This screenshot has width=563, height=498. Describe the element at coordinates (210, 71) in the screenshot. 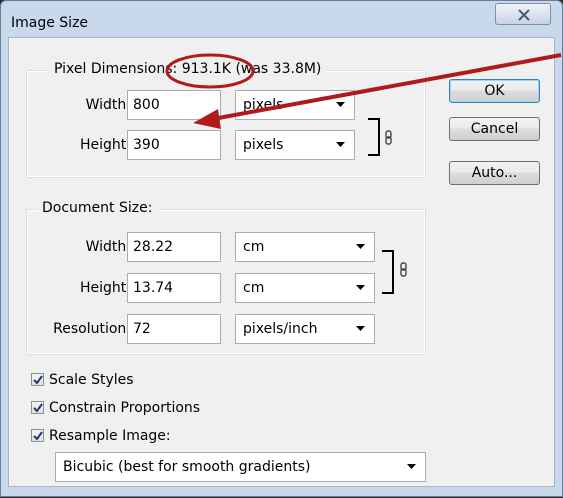

I see `highlight-ellipse` at that location.